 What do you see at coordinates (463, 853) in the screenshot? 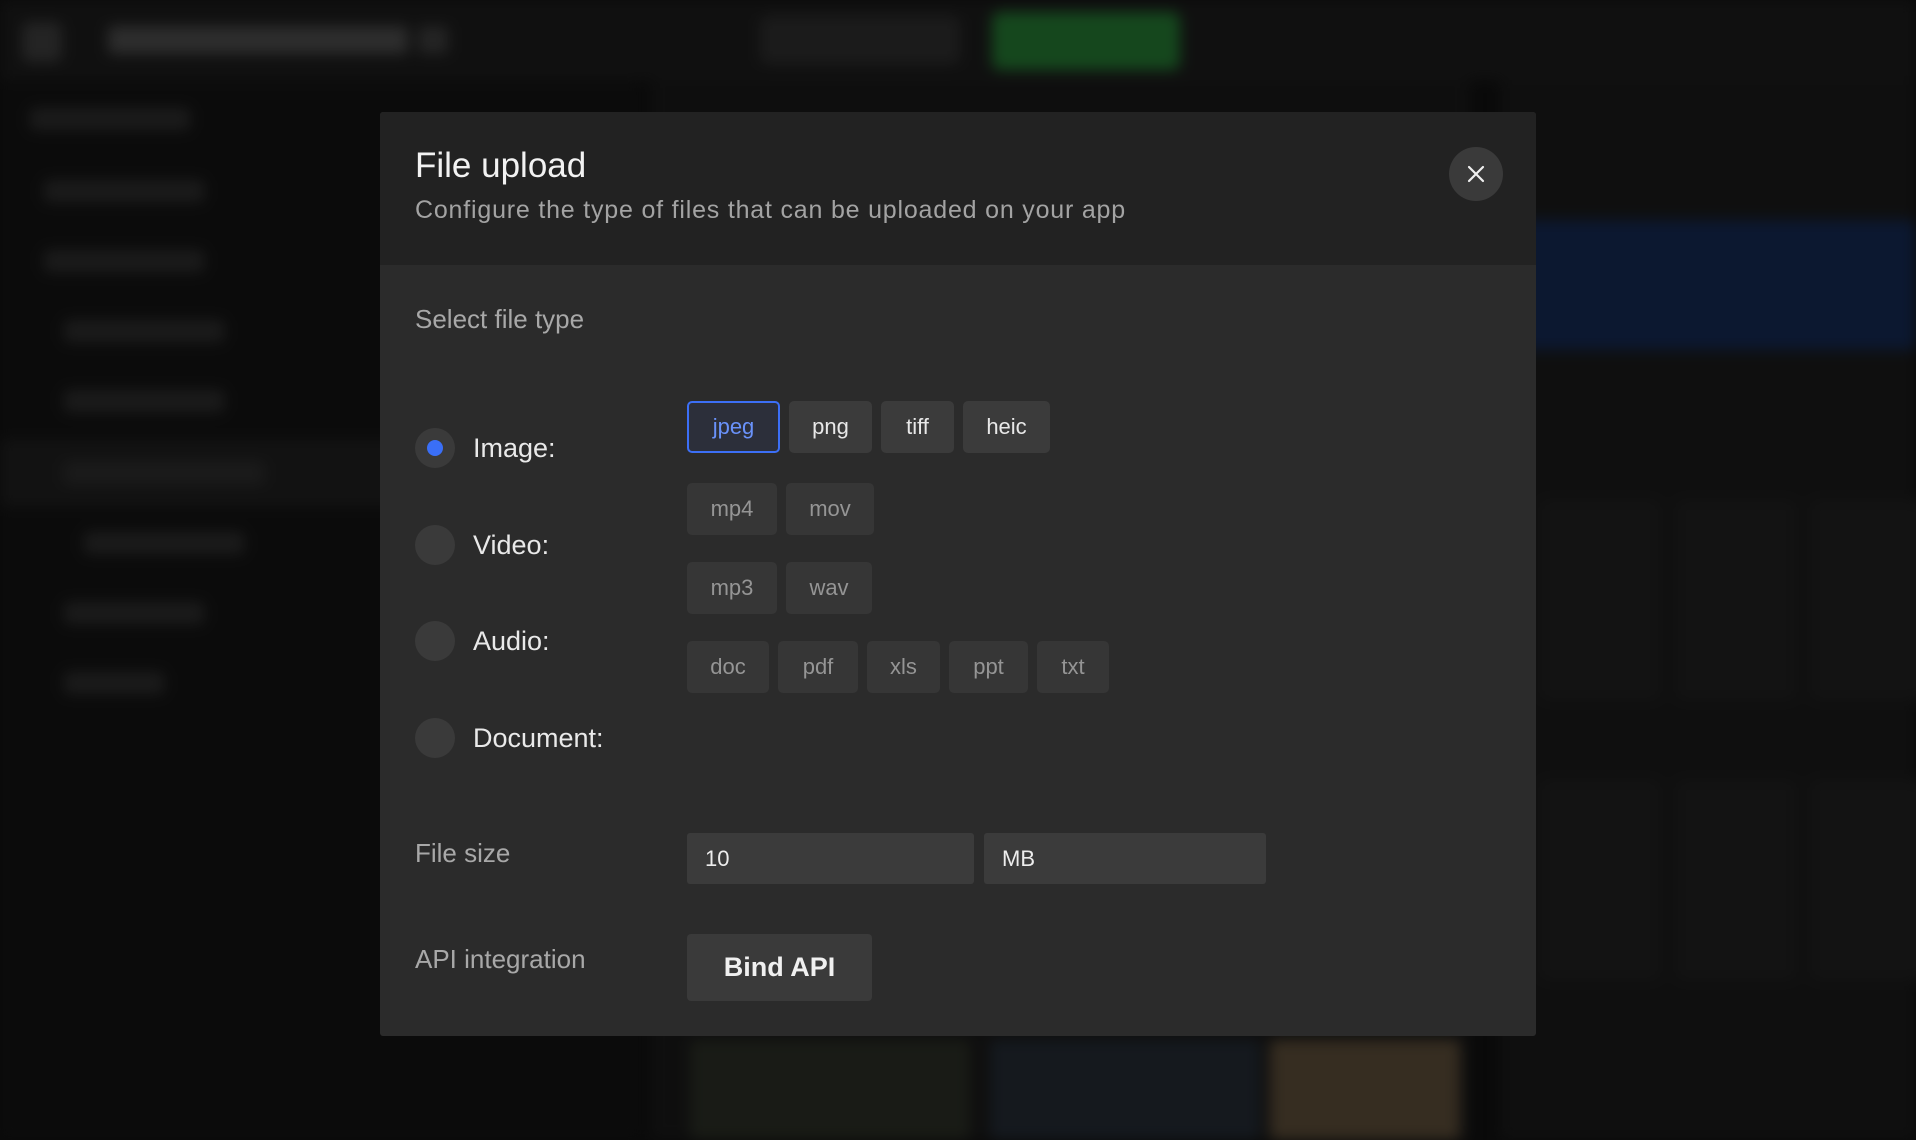
I see `file-size-label: File size` at bounding box center [463, 853].